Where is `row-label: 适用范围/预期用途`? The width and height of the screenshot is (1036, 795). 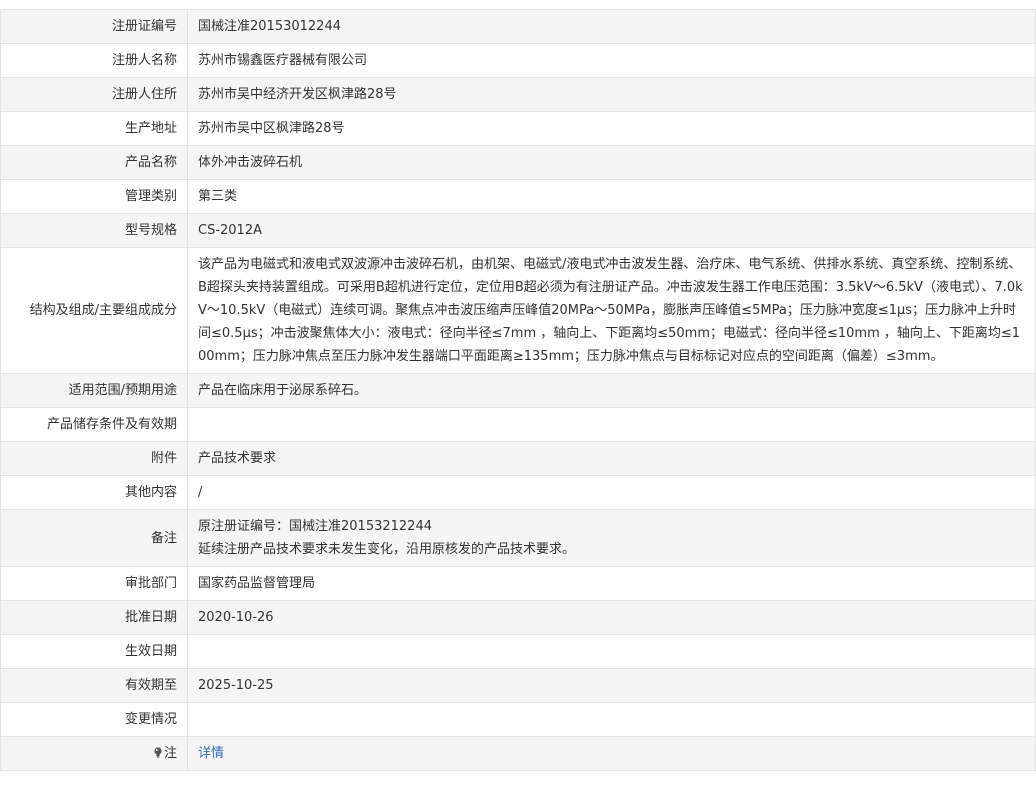
row-label: 适用范围/预期用途 is located at coordinates (94, 390).